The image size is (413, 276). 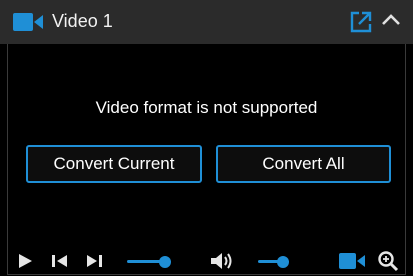 I want to click on progress-slider-handle, so click(x=165, y=262).